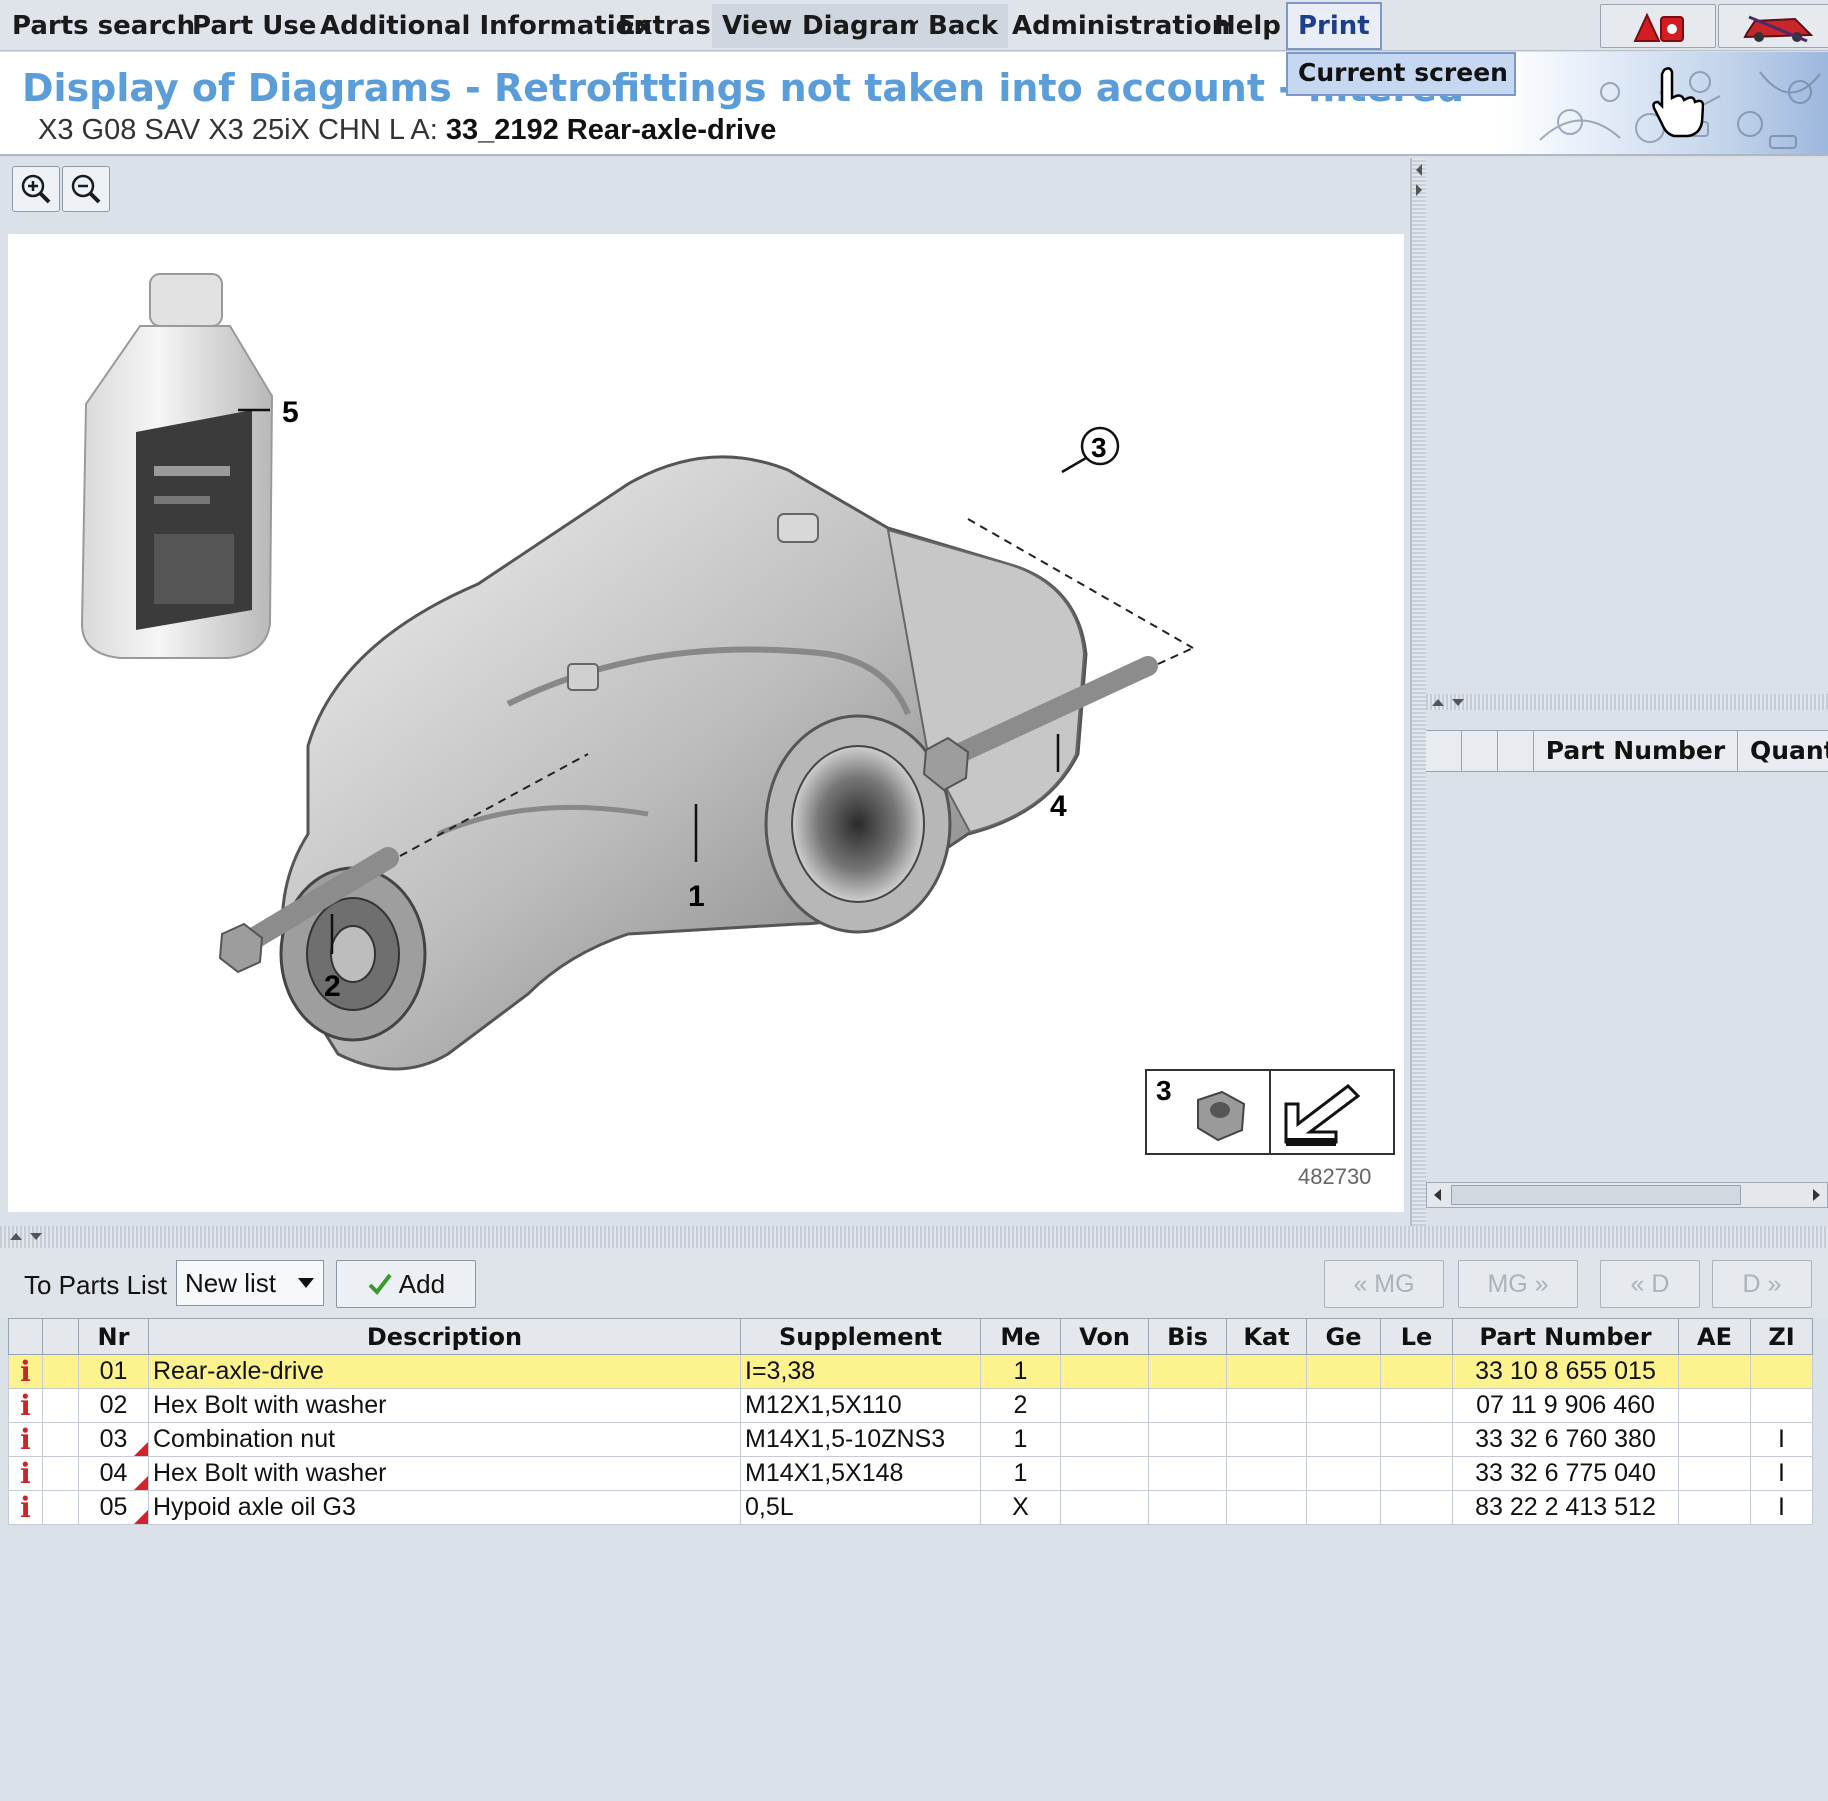 This screenshot has width=1828, height=1801. What do you see at coordinates (1773, 26) in the screenshot?
I see `car-button` at bounding box center [1773, 26].